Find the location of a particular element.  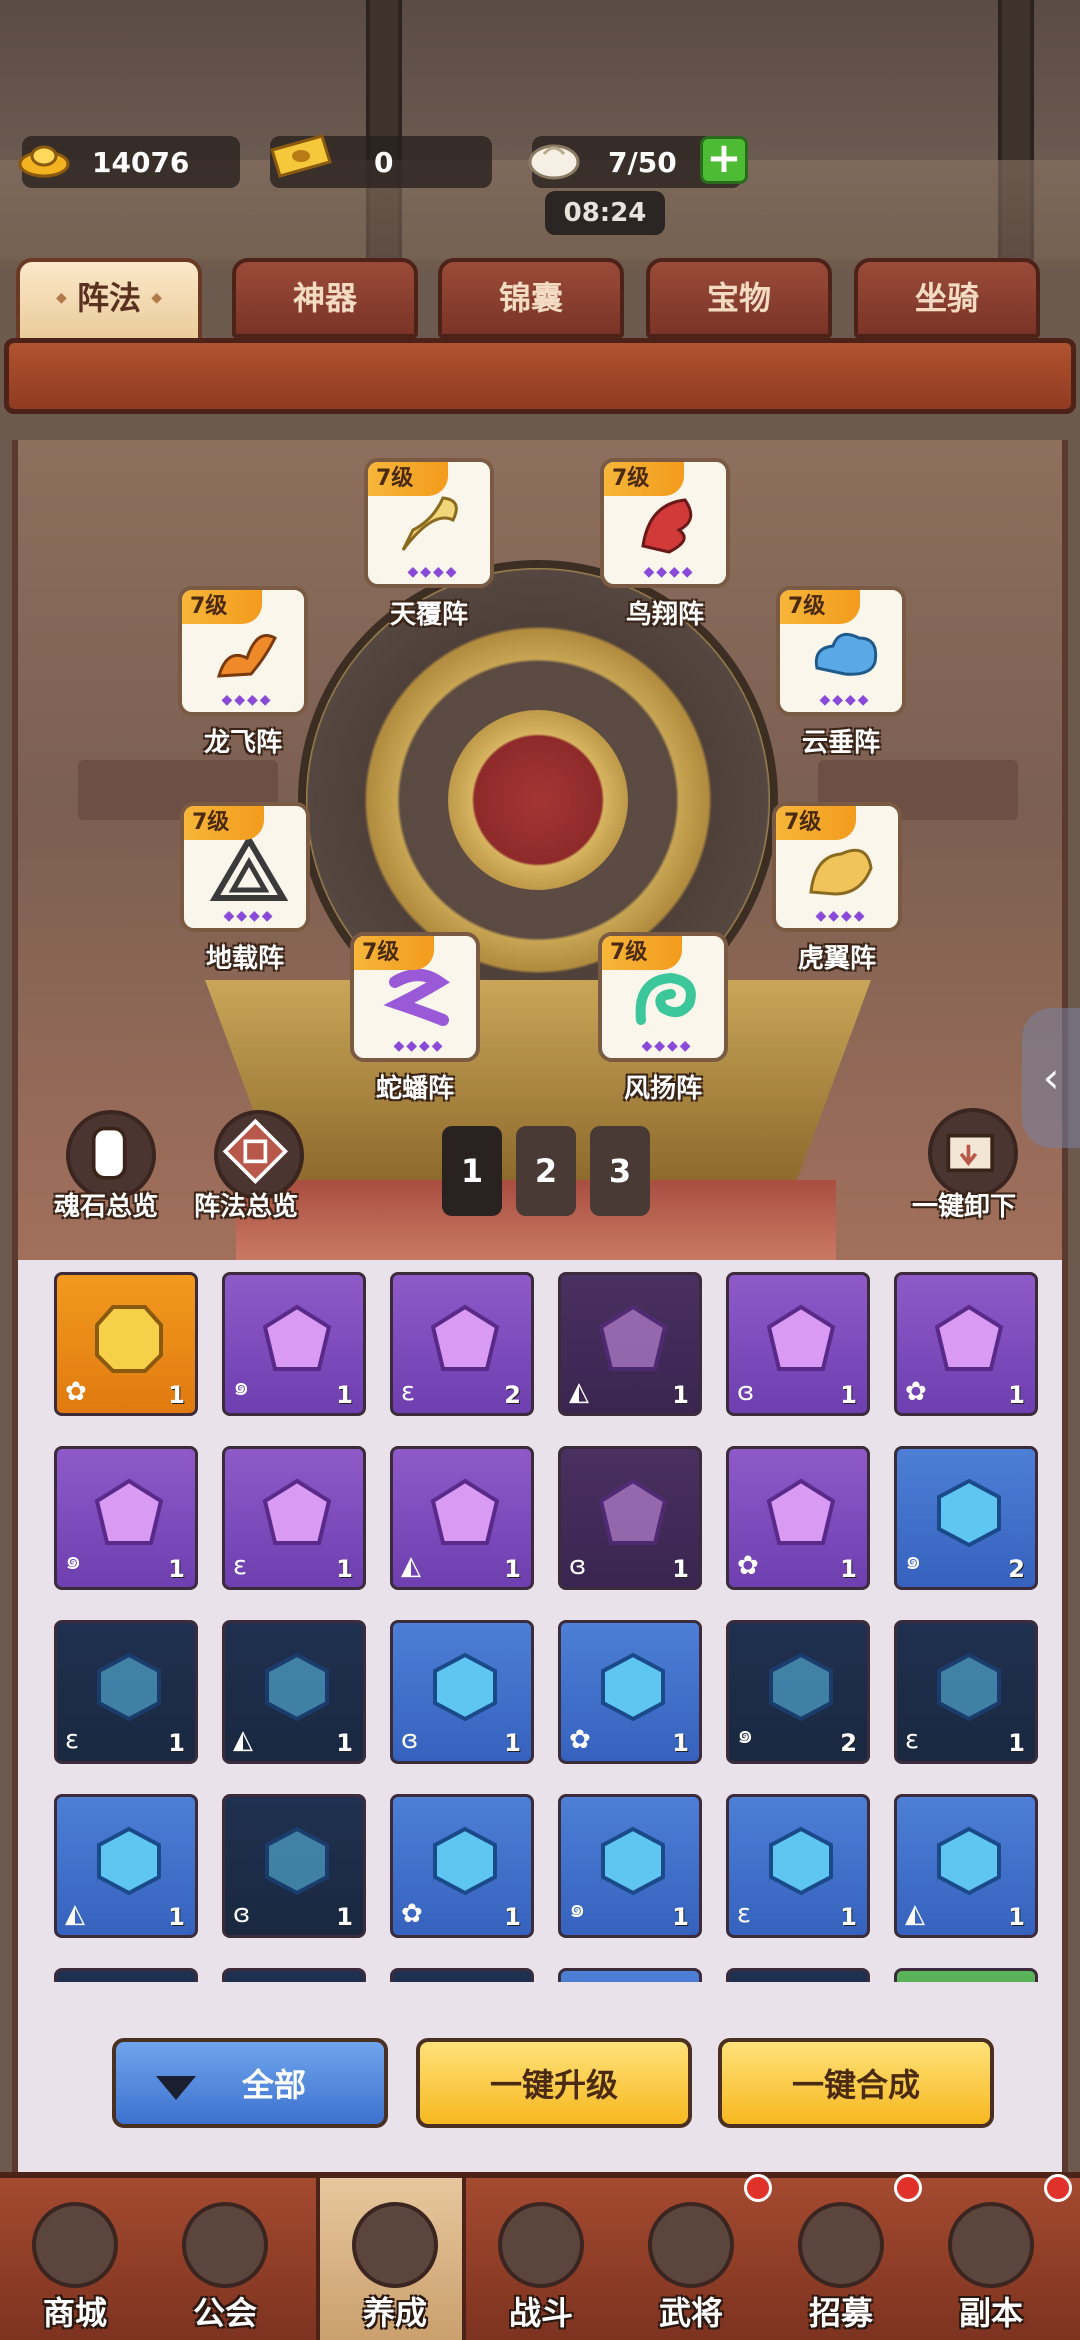

side-panel-toggle: ‹ is located at coordinates (1051, 1078).